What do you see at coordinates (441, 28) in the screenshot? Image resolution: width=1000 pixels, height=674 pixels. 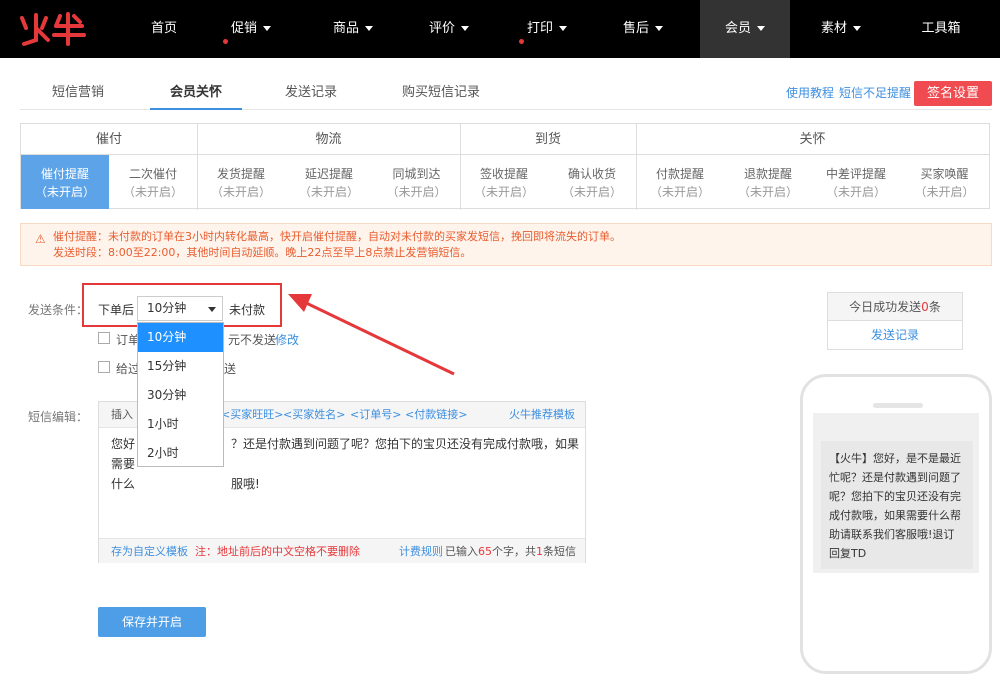 I see `nav-item-label: 评价` at bounding box center [441, 28].